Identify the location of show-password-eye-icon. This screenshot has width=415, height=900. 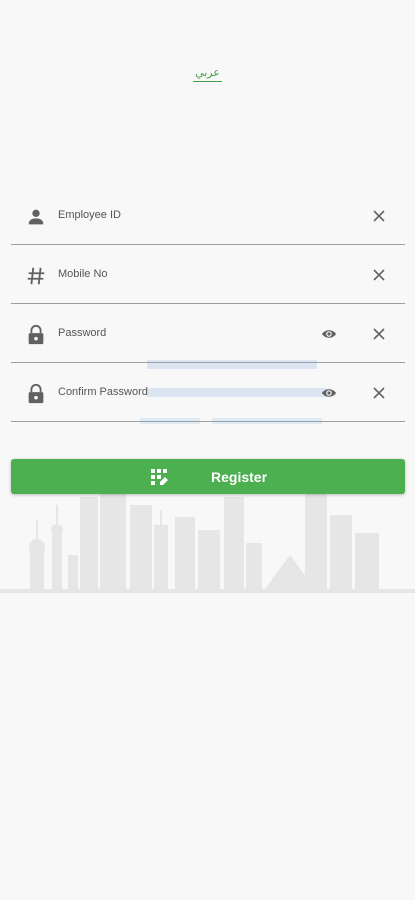
(329, 334).